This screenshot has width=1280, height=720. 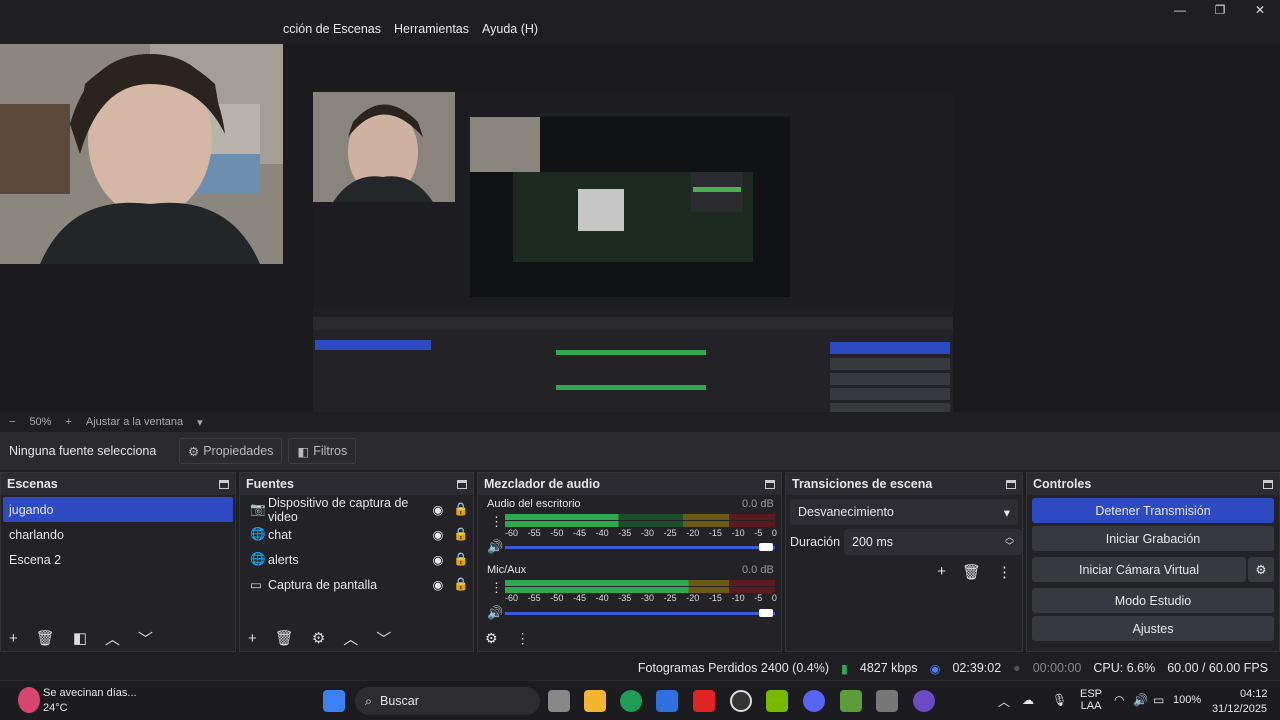 What do you see at coordinates (1139, 569) in the screenshot?
I see `virtual-camera-button: Iniciar Cámara Virtual` at bounding box center [1139, 569].